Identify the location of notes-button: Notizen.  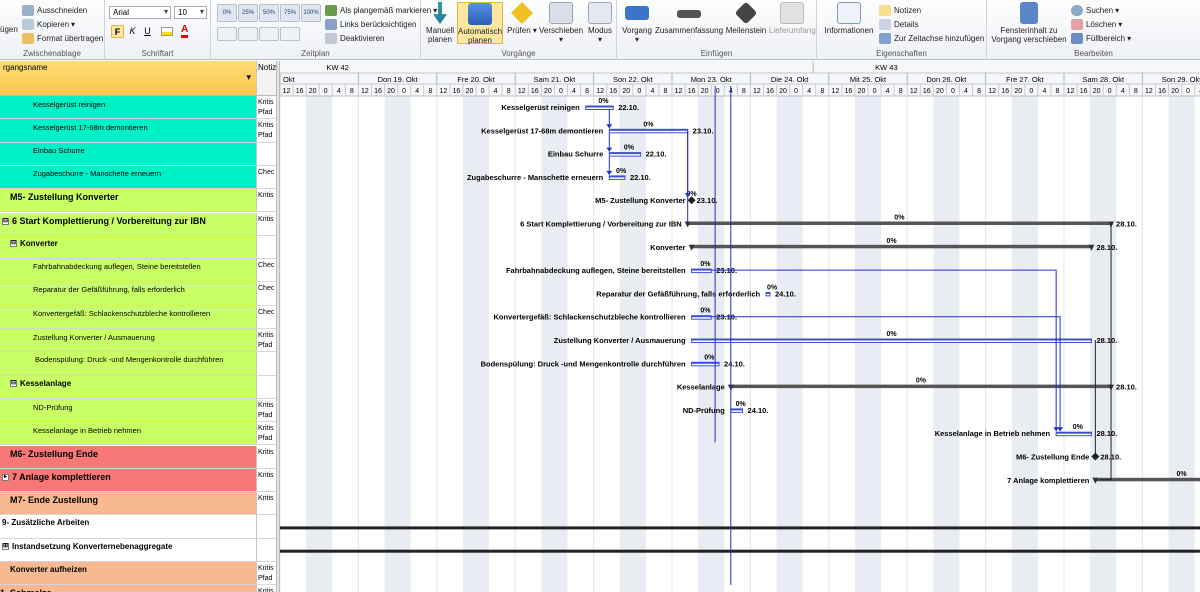
(900, 10).